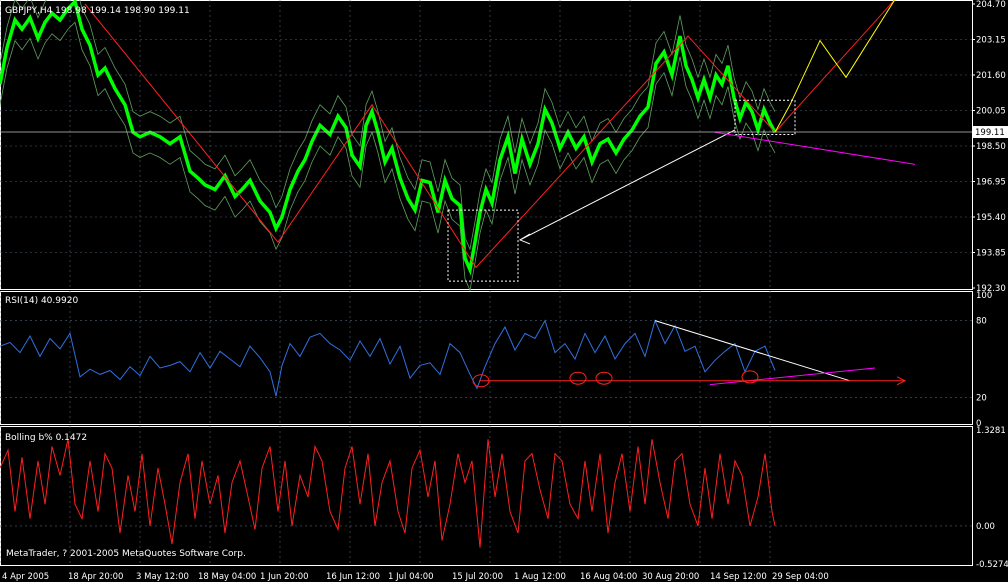  Describe the element at coordinates (25, 577) in the screenshot. I see `x-tick-label: 4 Apr 2005` at that location.